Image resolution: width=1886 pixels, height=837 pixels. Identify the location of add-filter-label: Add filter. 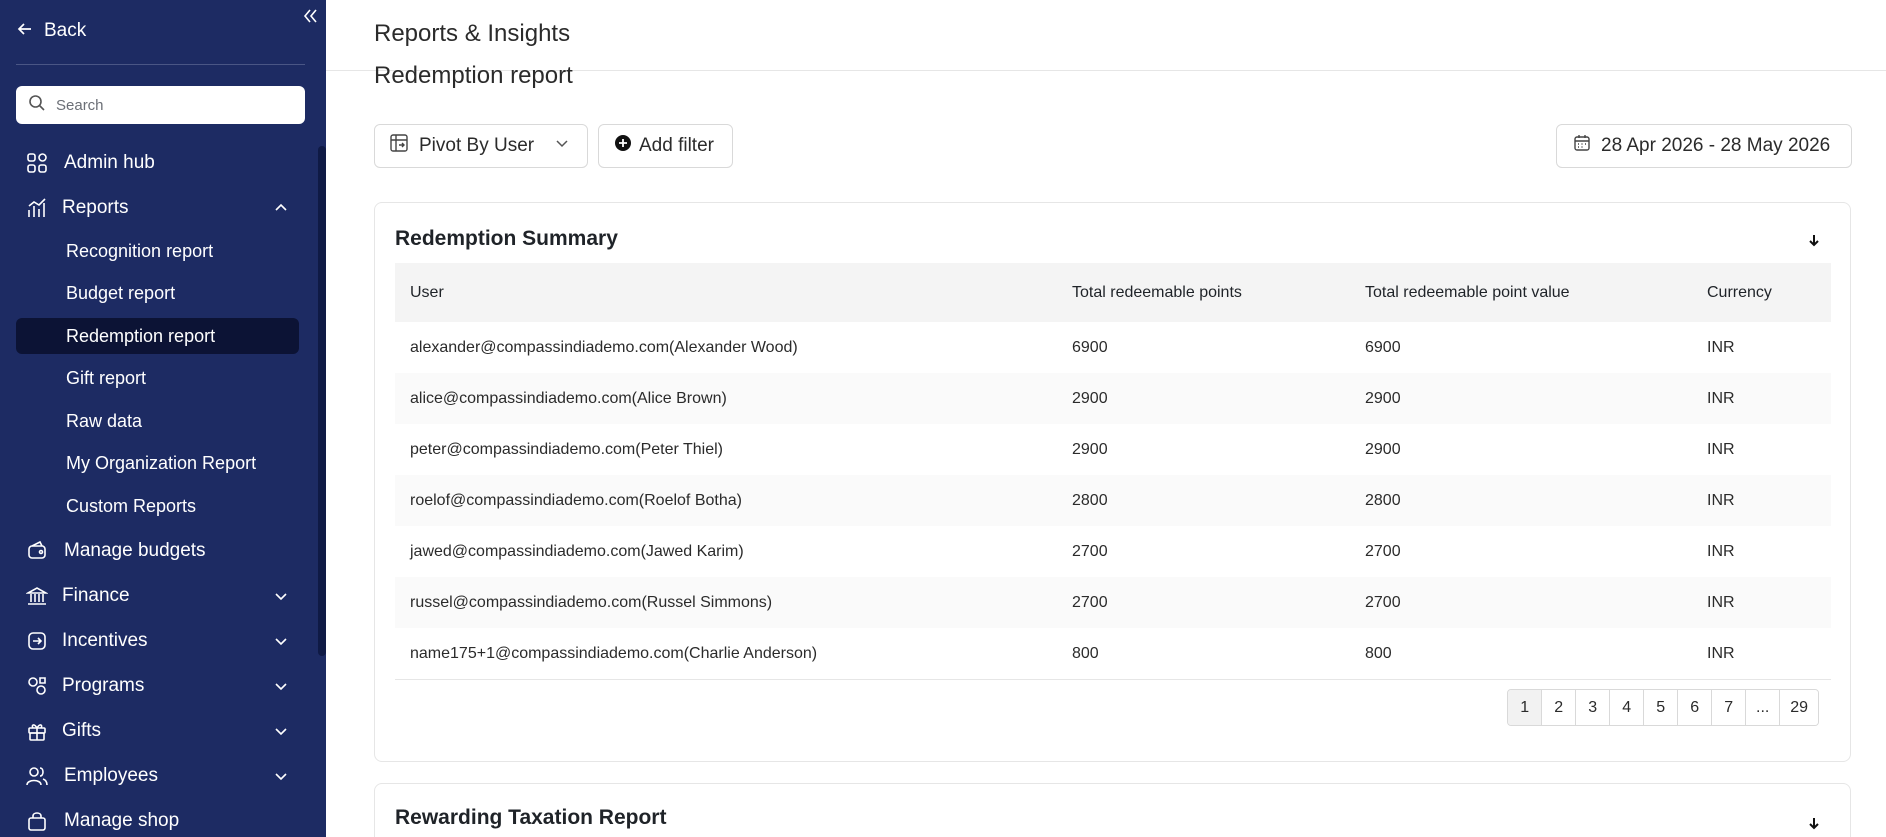
(676, 145).